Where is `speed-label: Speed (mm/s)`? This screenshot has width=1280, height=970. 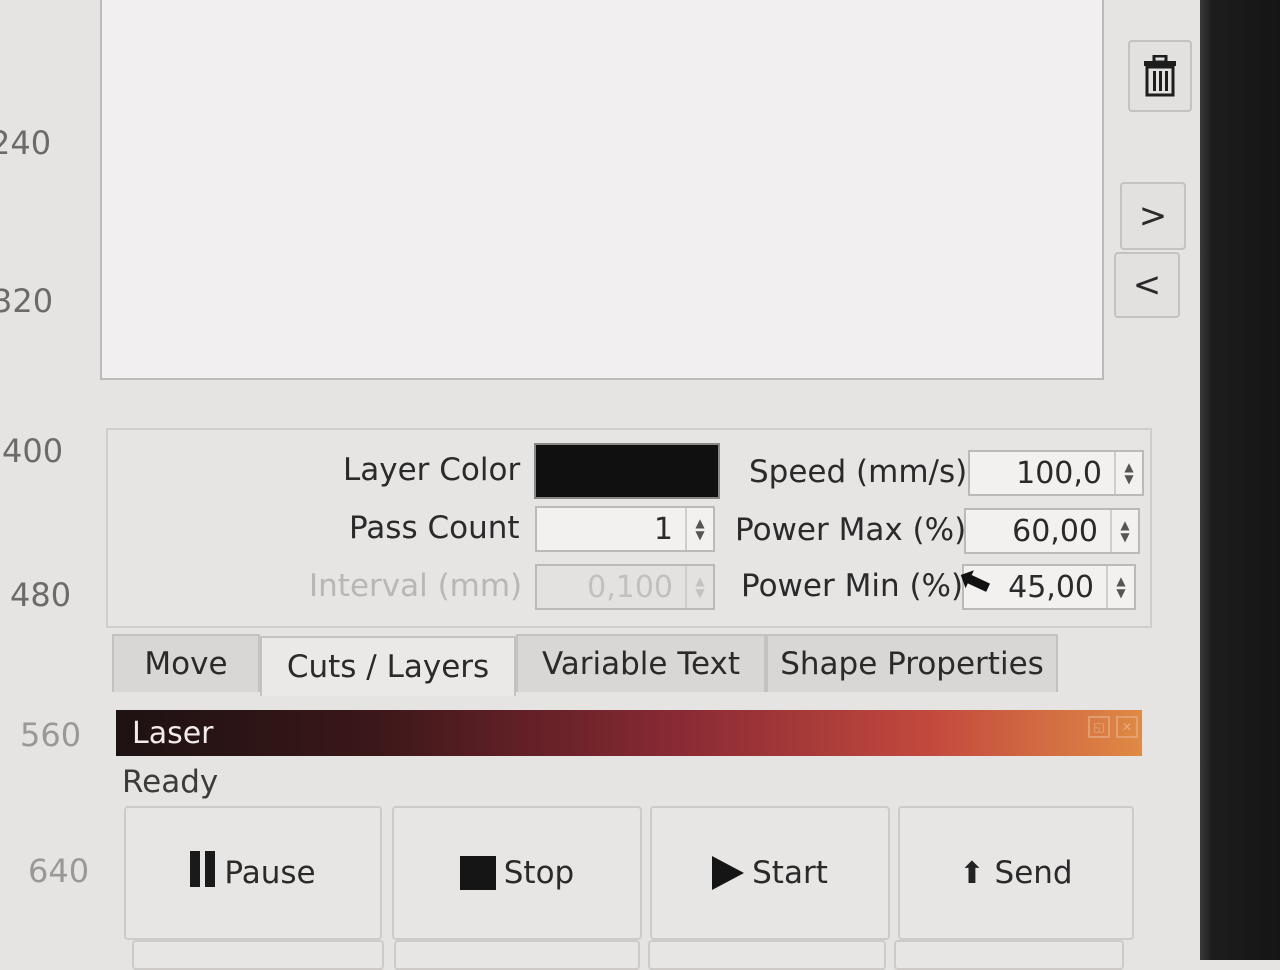
speed-label: Speed (mm/s) is located at coordinates (858, 472).